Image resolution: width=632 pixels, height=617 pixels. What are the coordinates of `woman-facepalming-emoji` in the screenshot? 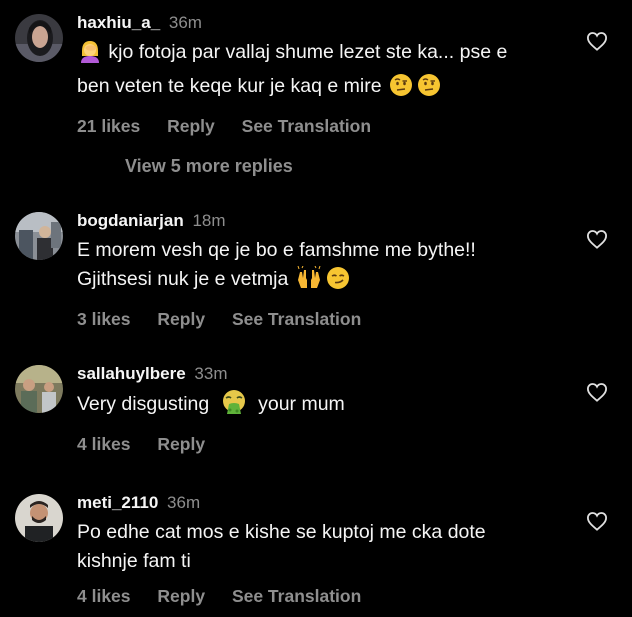 It's located at (90, 55).